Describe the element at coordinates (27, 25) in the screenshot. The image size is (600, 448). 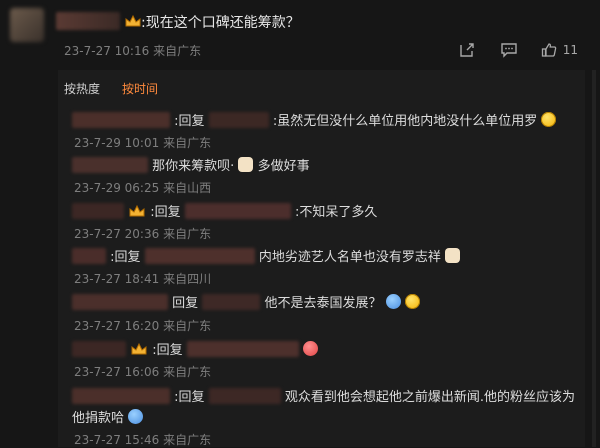
I see `avatar` at that location.